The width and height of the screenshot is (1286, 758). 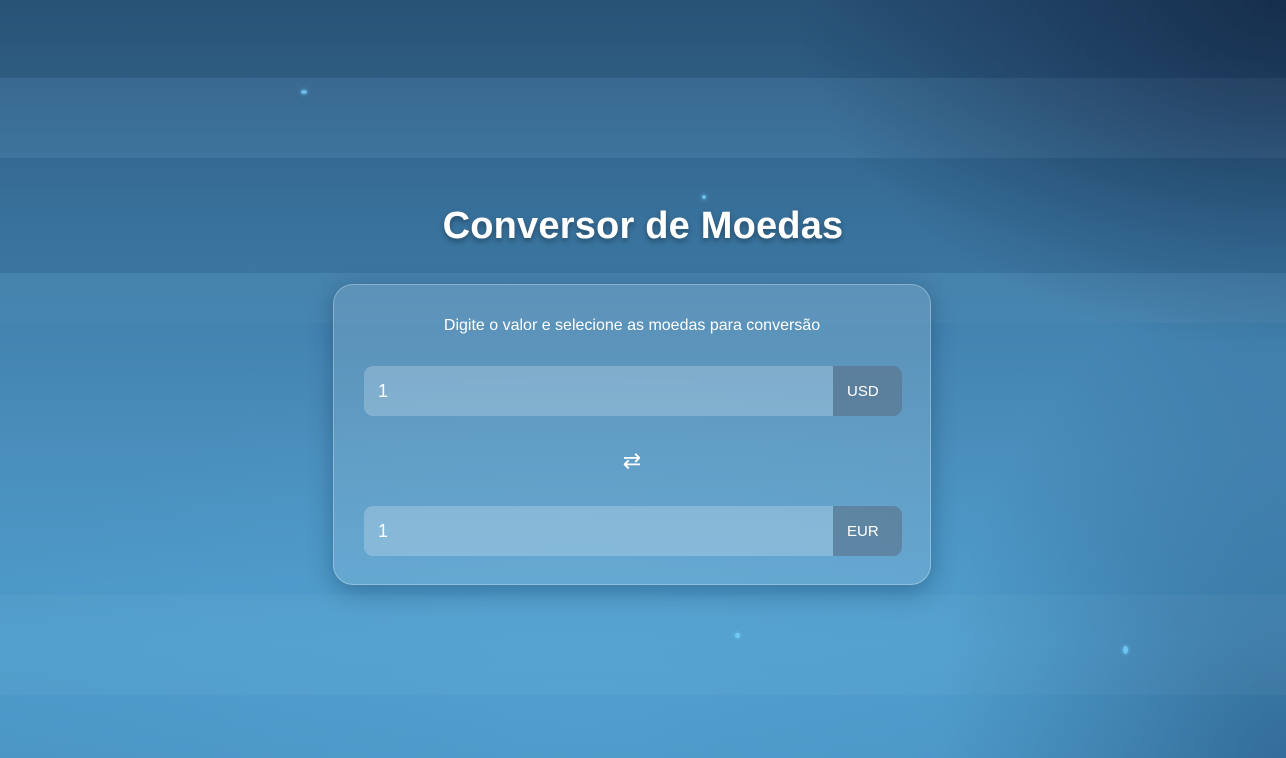 I want to click on from-amount-input, so click(x=598, y=391).